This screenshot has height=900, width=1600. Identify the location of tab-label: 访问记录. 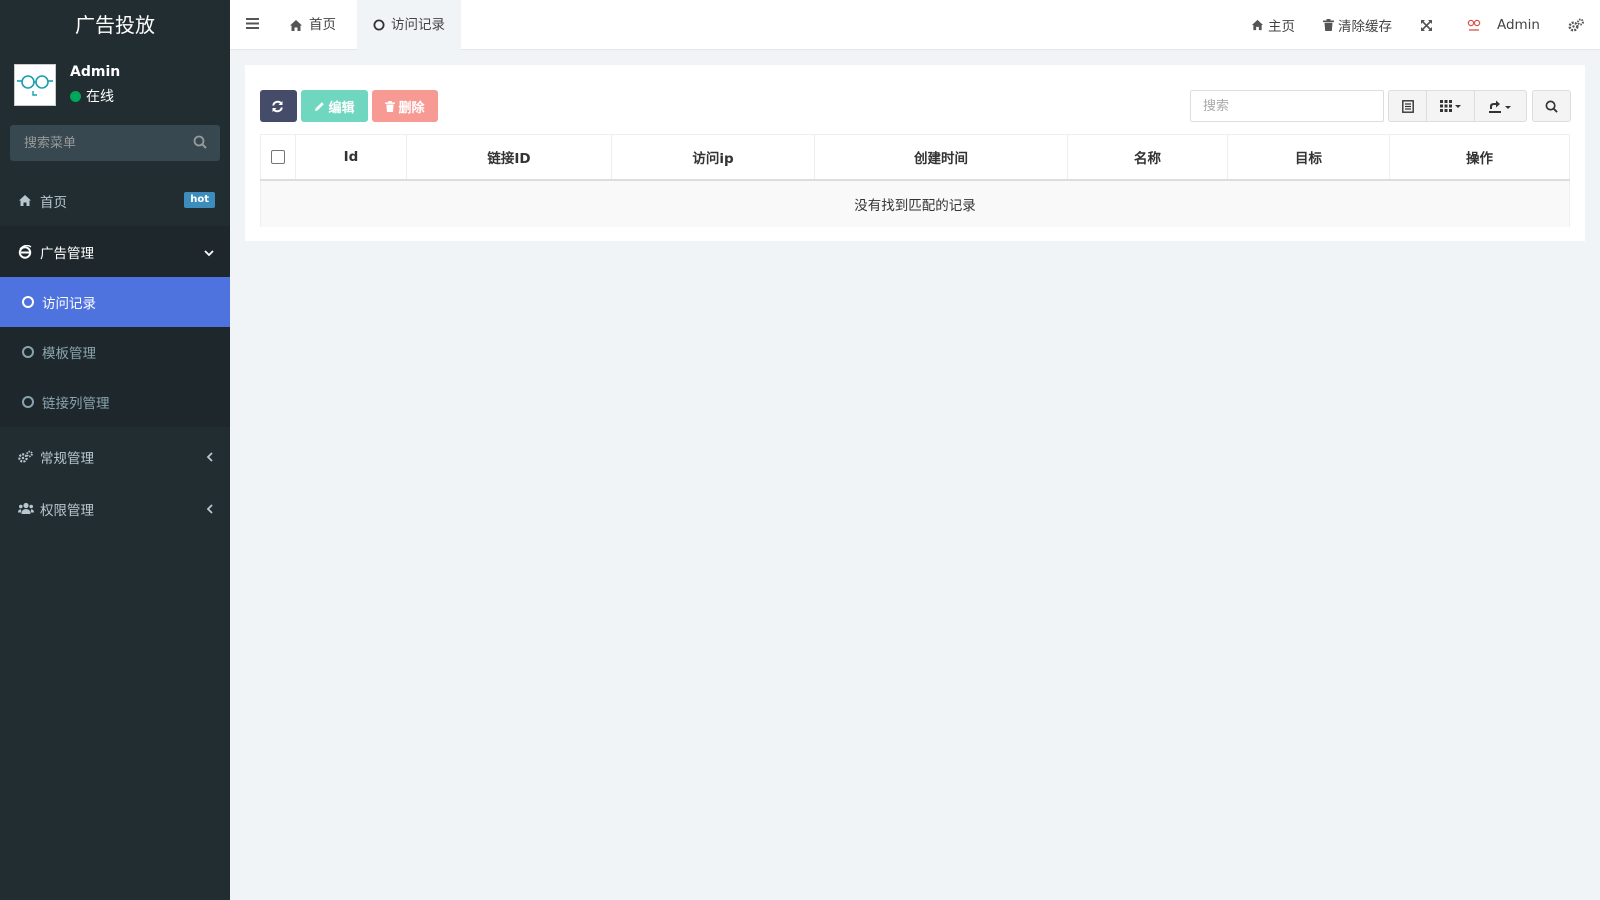
(418, 25).